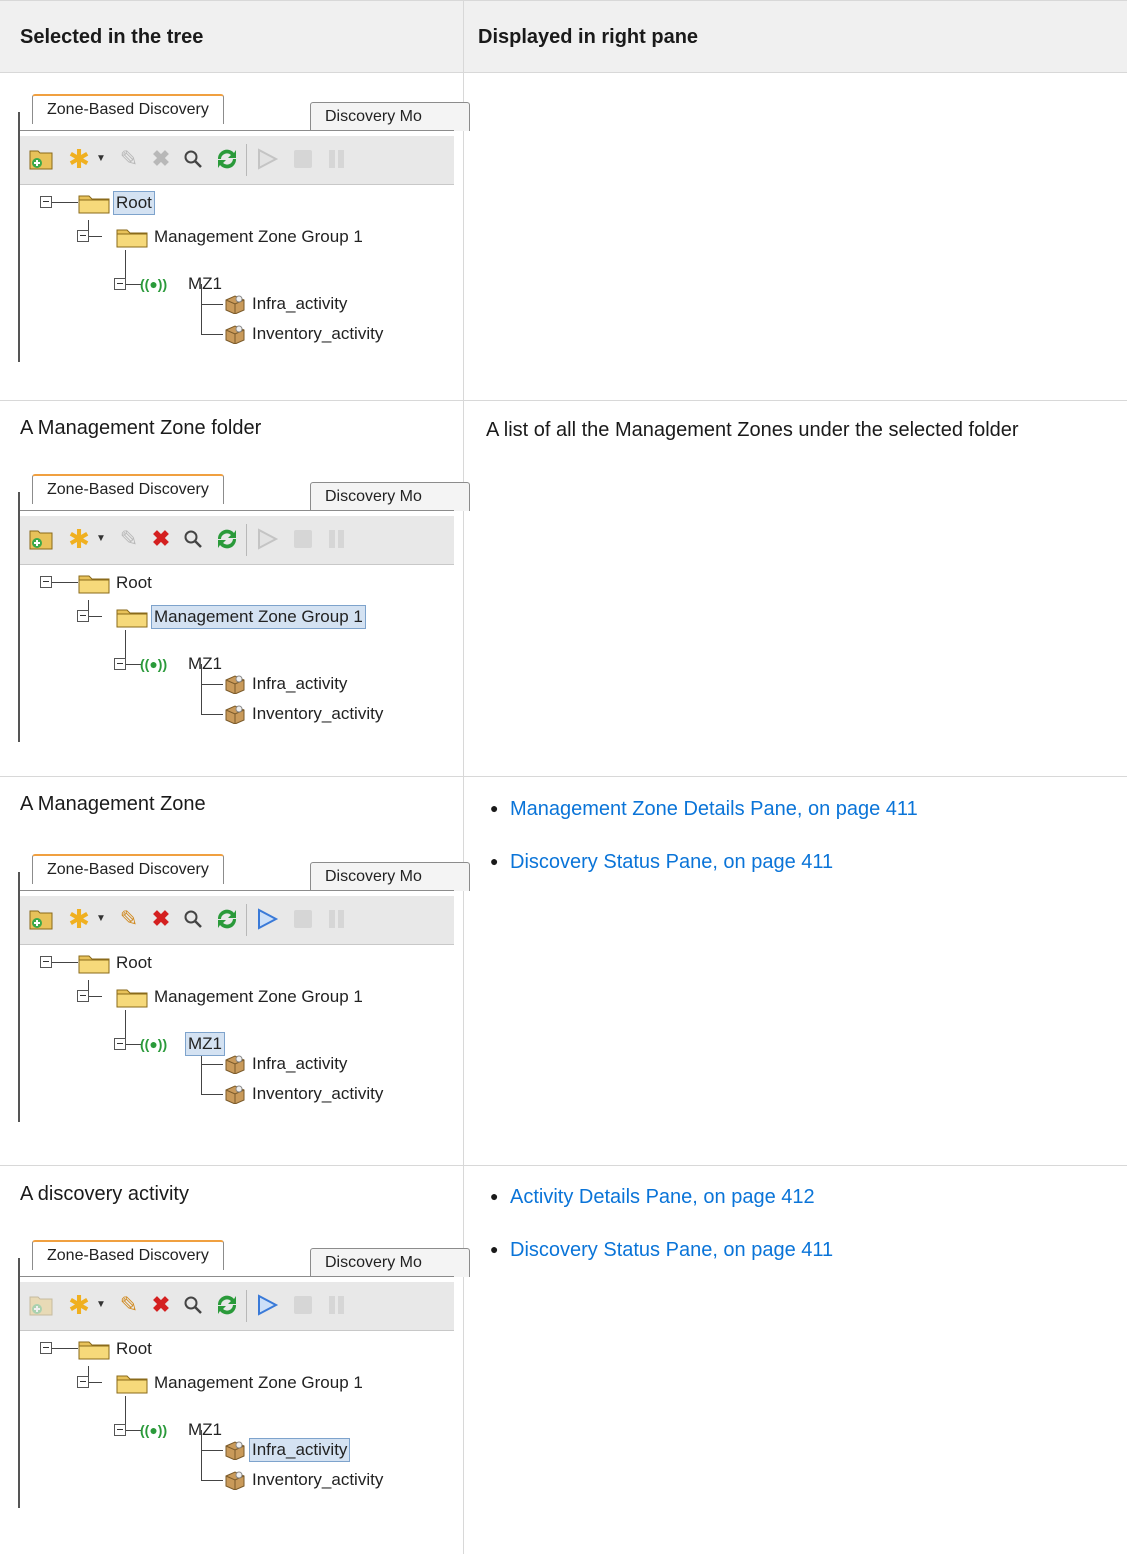 The height and width of the screenshot is (1554, 1127). Describe the element at coordinates (141, 428) in the screenshot. I see `row2-selected-text: A Management Zone folder` at that location.